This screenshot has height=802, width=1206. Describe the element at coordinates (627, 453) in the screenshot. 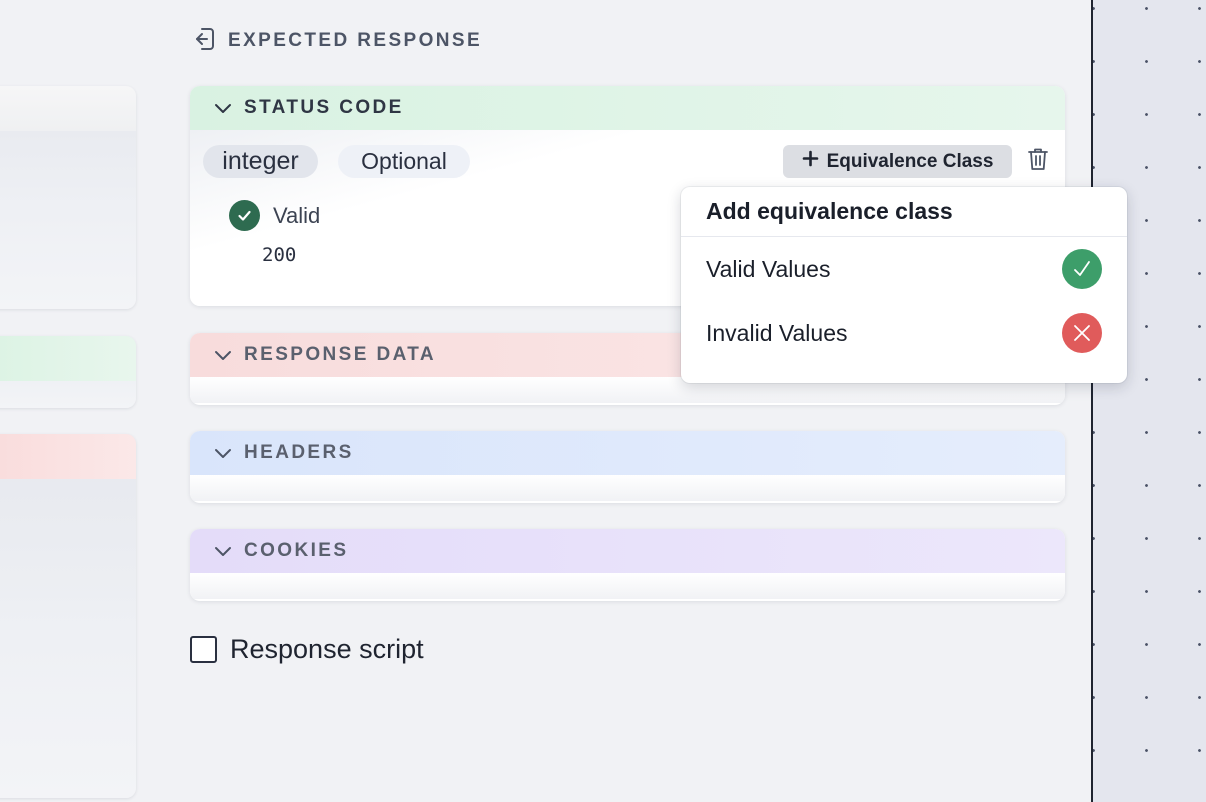

I see `headers-header: HEADERS` at that location.